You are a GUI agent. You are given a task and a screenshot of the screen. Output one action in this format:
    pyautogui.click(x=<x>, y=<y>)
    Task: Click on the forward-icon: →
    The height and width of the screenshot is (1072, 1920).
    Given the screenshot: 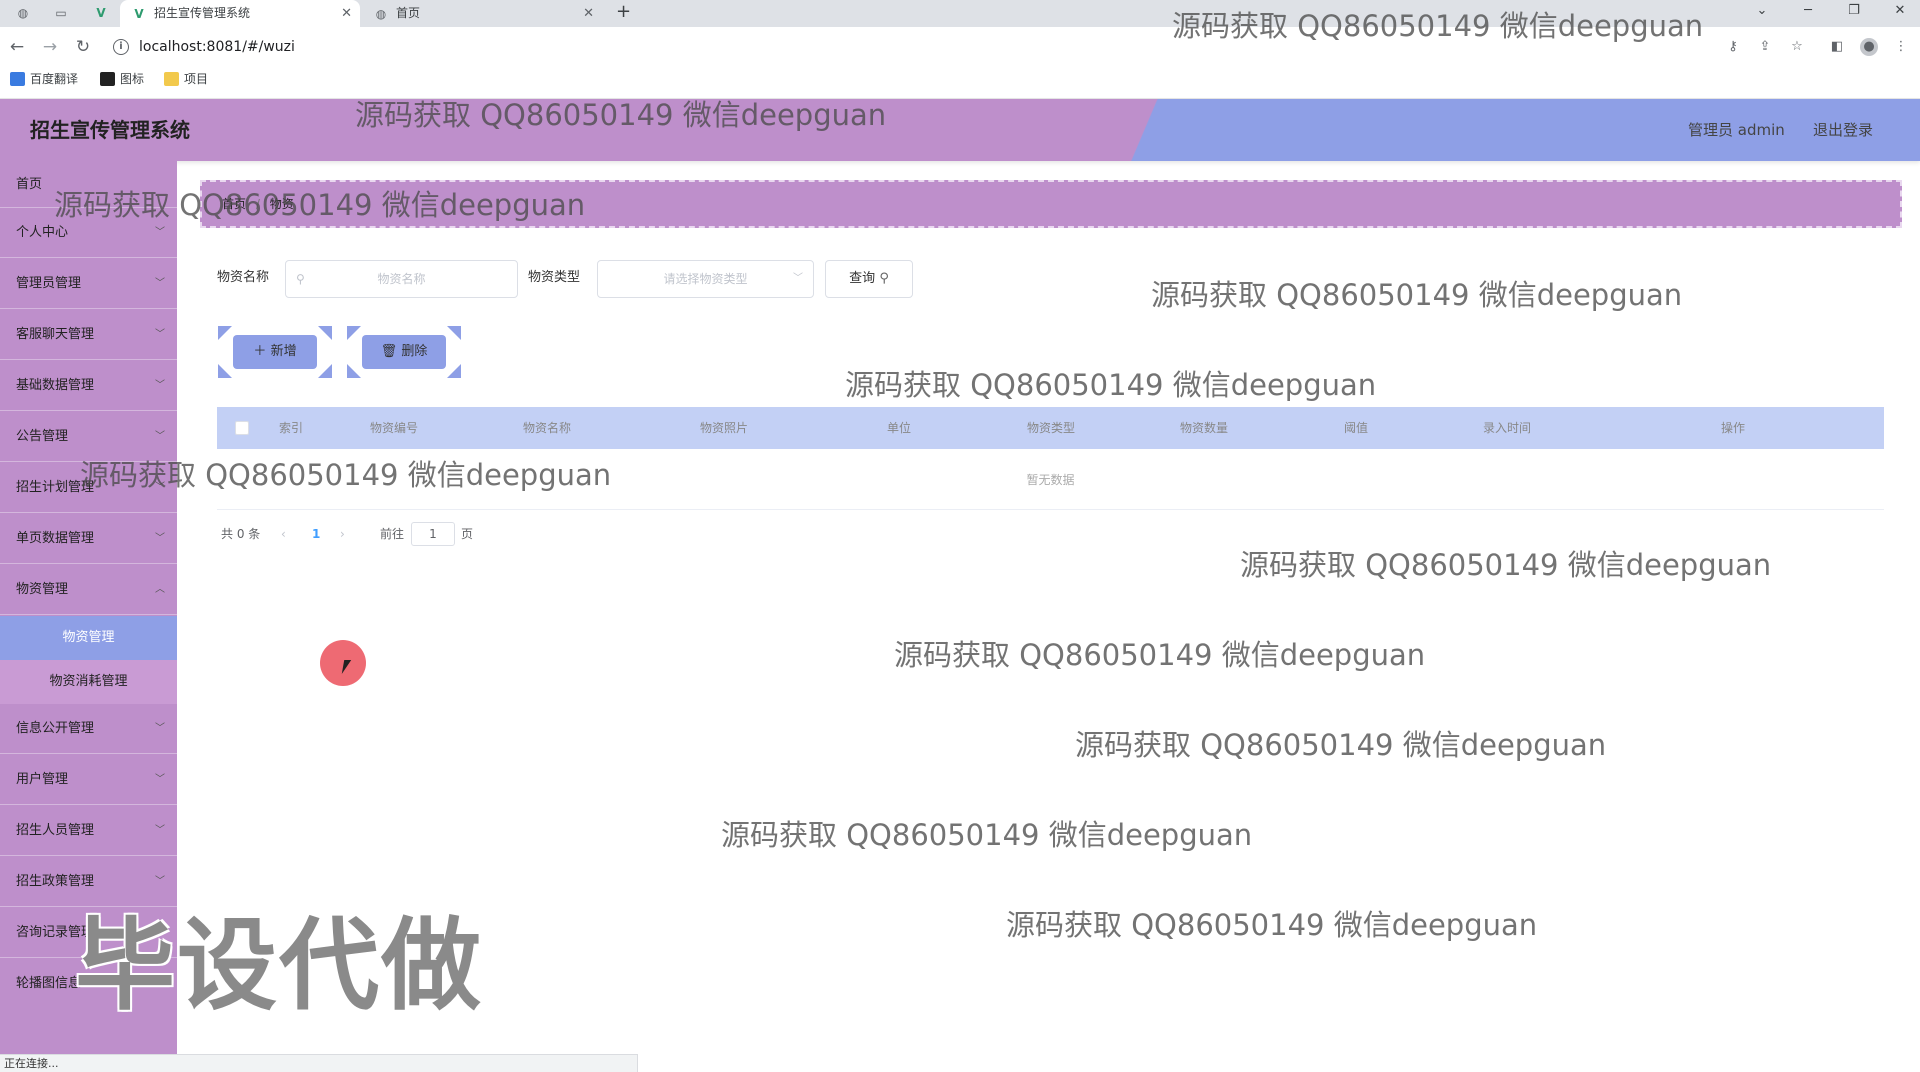 What is the action you would take?
    pyautogui.click(x=50, y=47)
    